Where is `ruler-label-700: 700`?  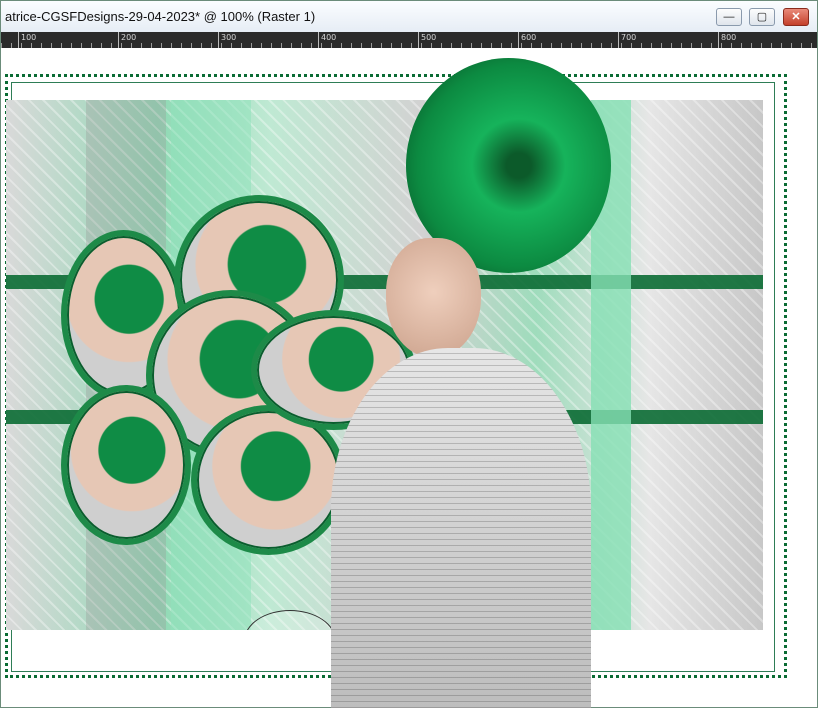 ruler-label-700: 700 is located at coordinates (629, 37).